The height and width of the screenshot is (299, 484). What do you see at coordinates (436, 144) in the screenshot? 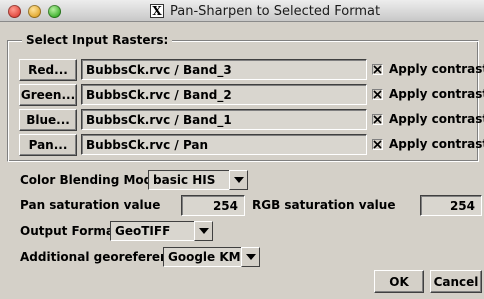
I see `pan-apply-contrast-label: Apply contrast` at bounding box center [436, 144].